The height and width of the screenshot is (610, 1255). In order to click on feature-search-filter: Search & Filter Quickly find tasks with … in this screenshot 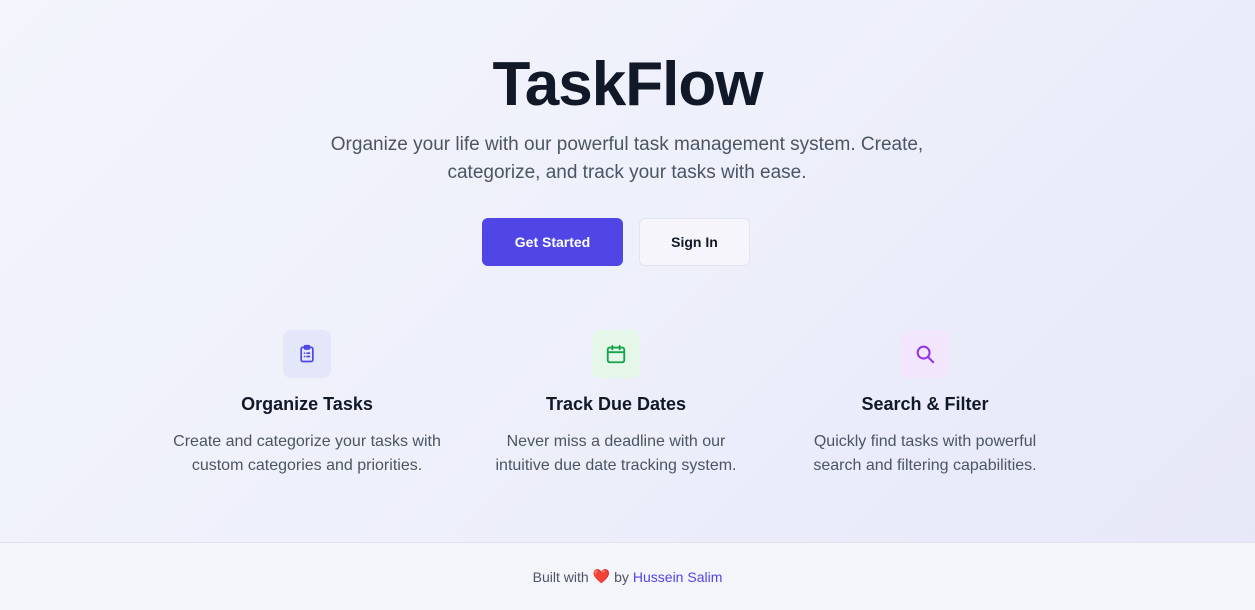, I will do `click(925, 404)`.